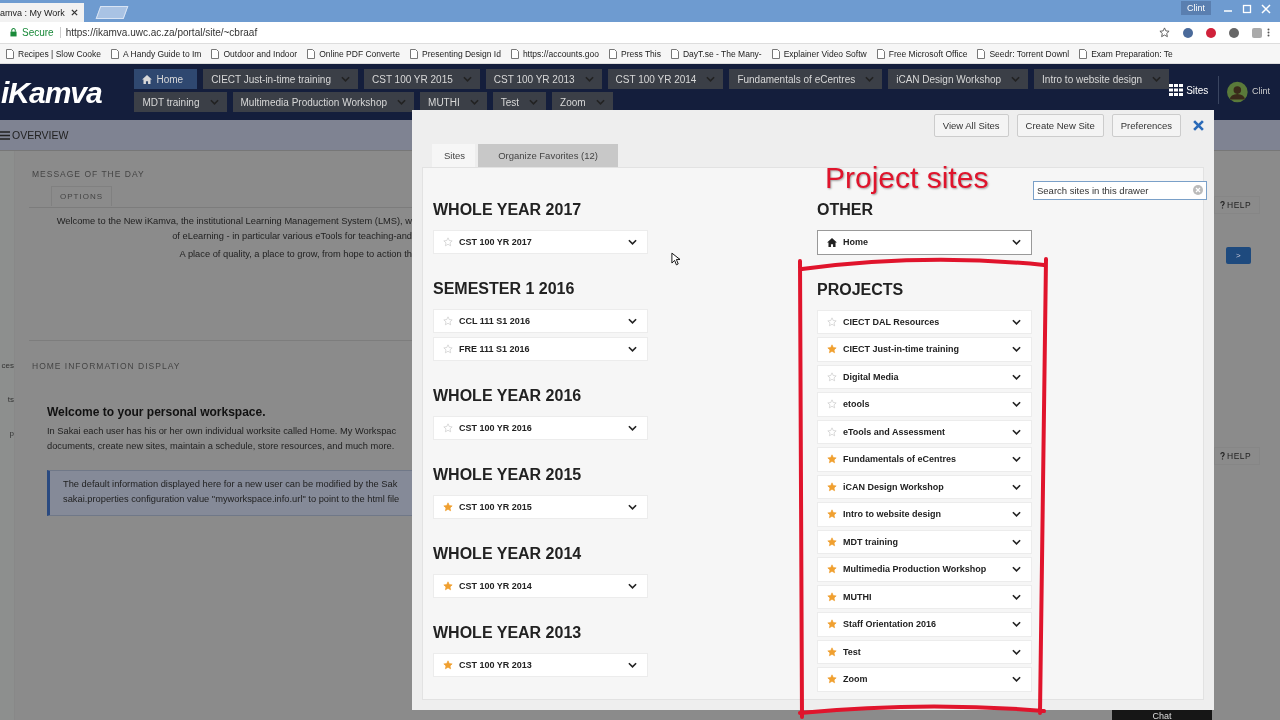  I want to click on site-name: Digital Media, so click(924, 376).